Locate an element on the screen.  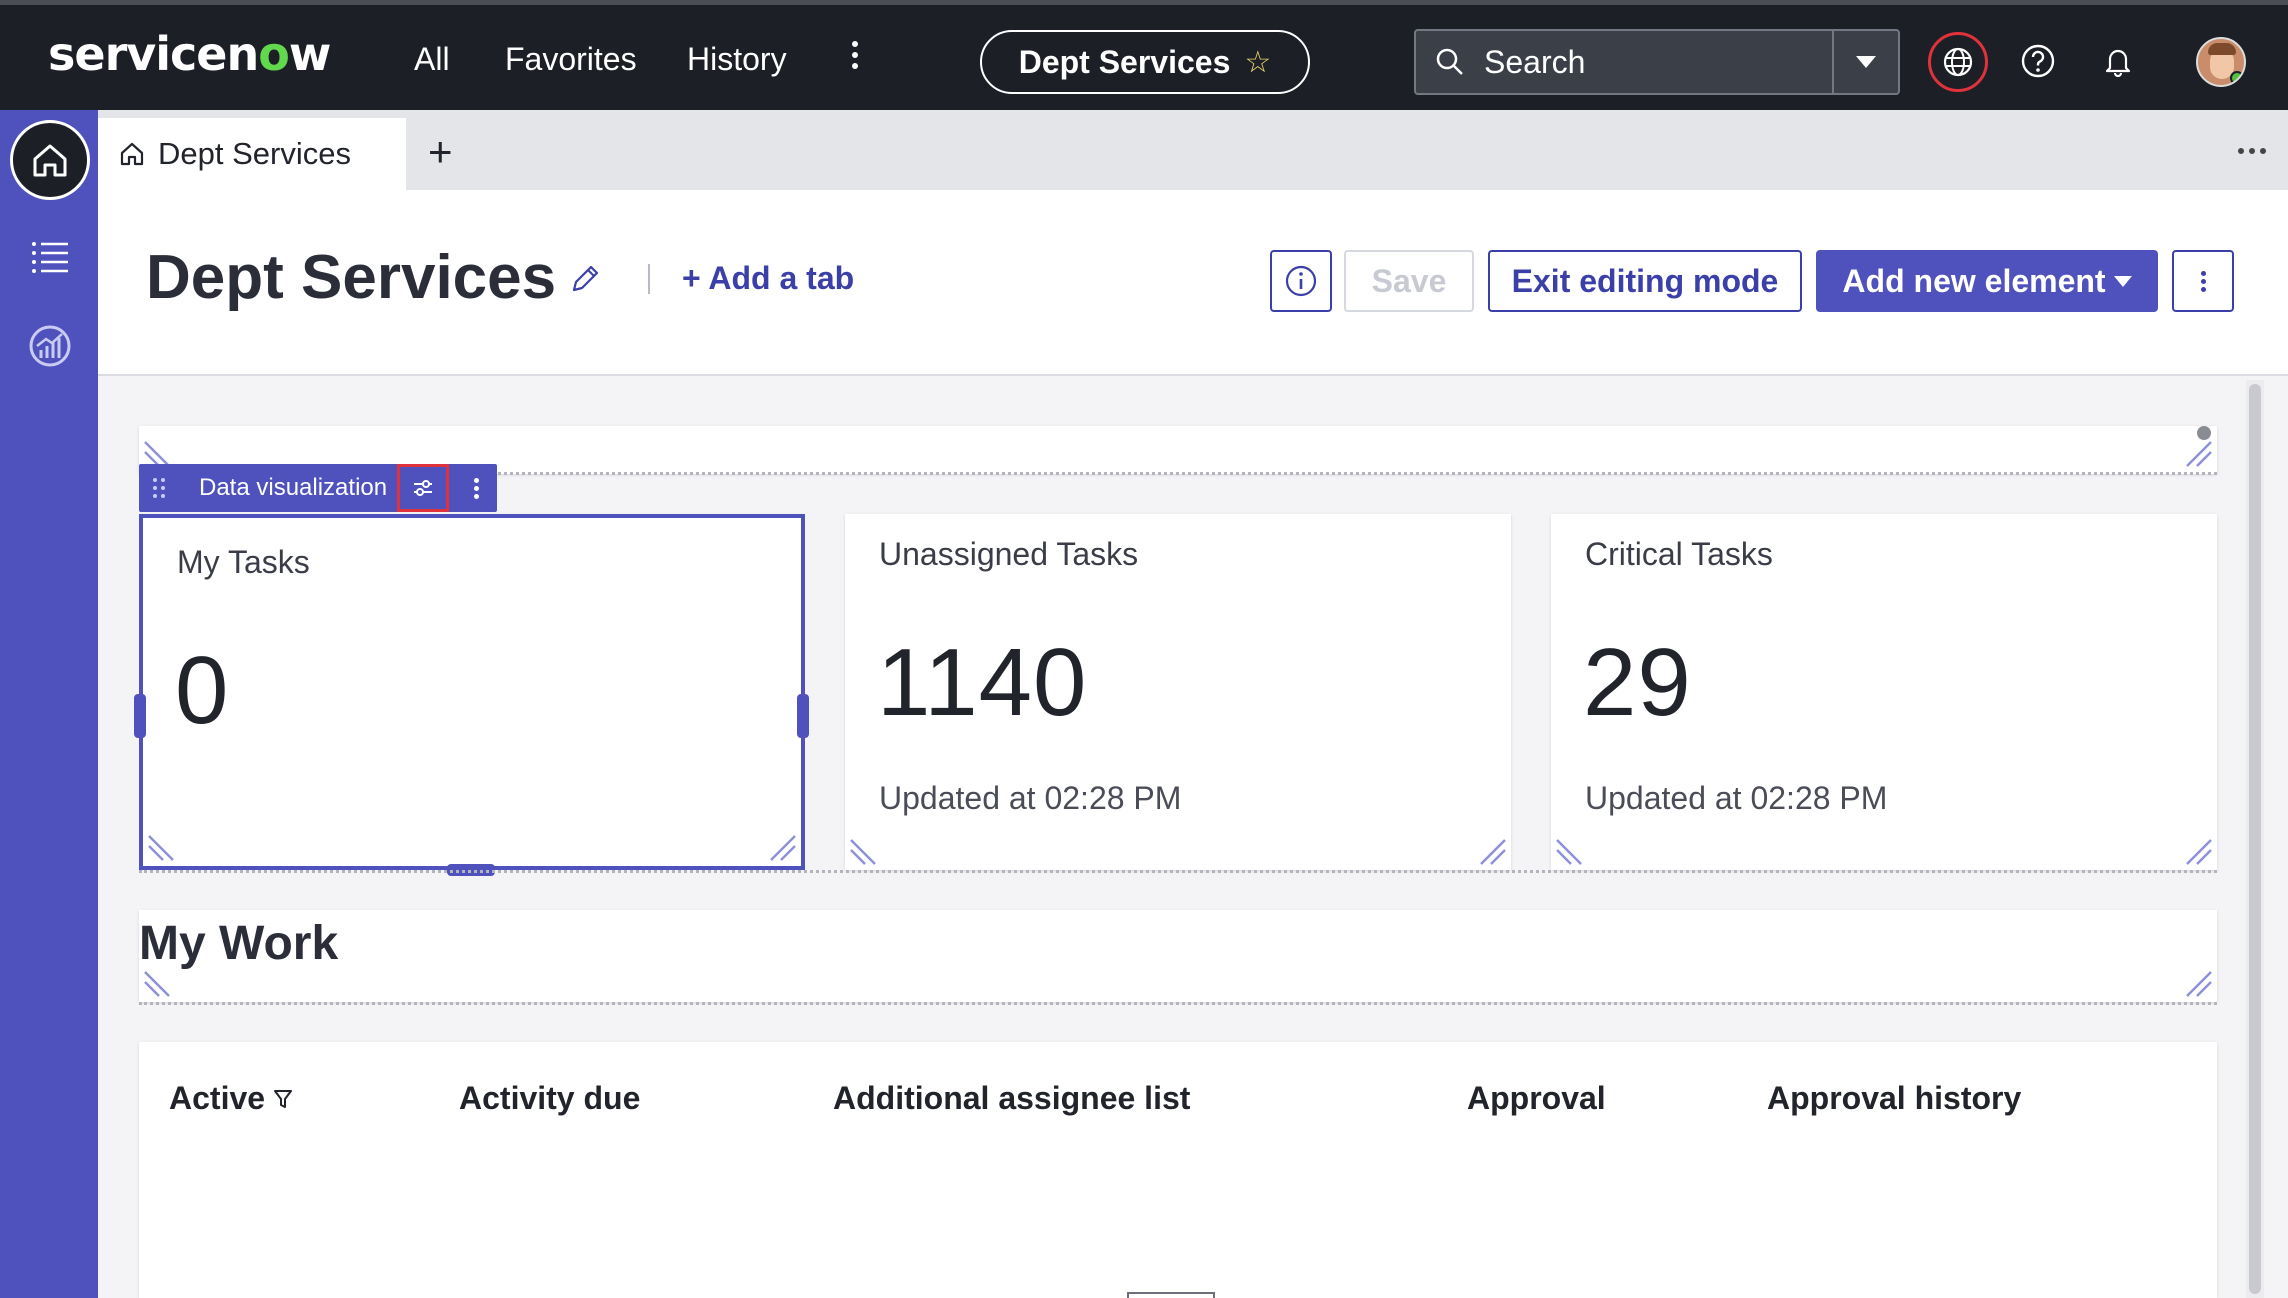
column-header-active: Active is located at coordinates (231, 1098).